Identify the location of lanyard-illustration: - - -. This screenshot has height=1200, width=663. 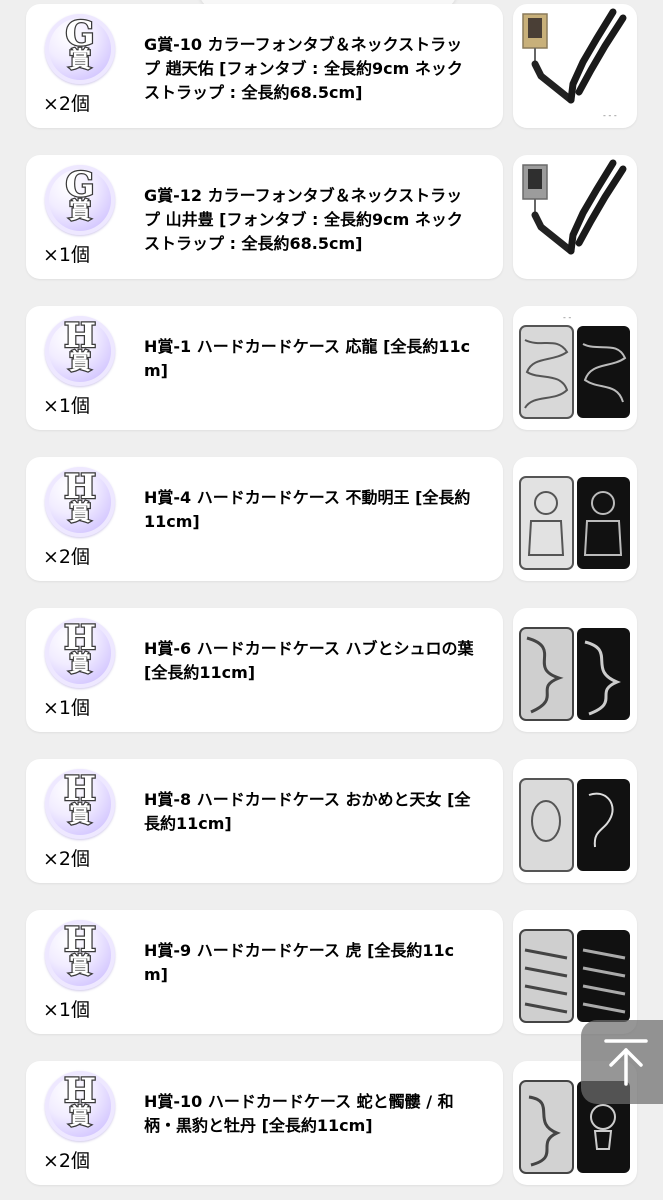
(574, 64).